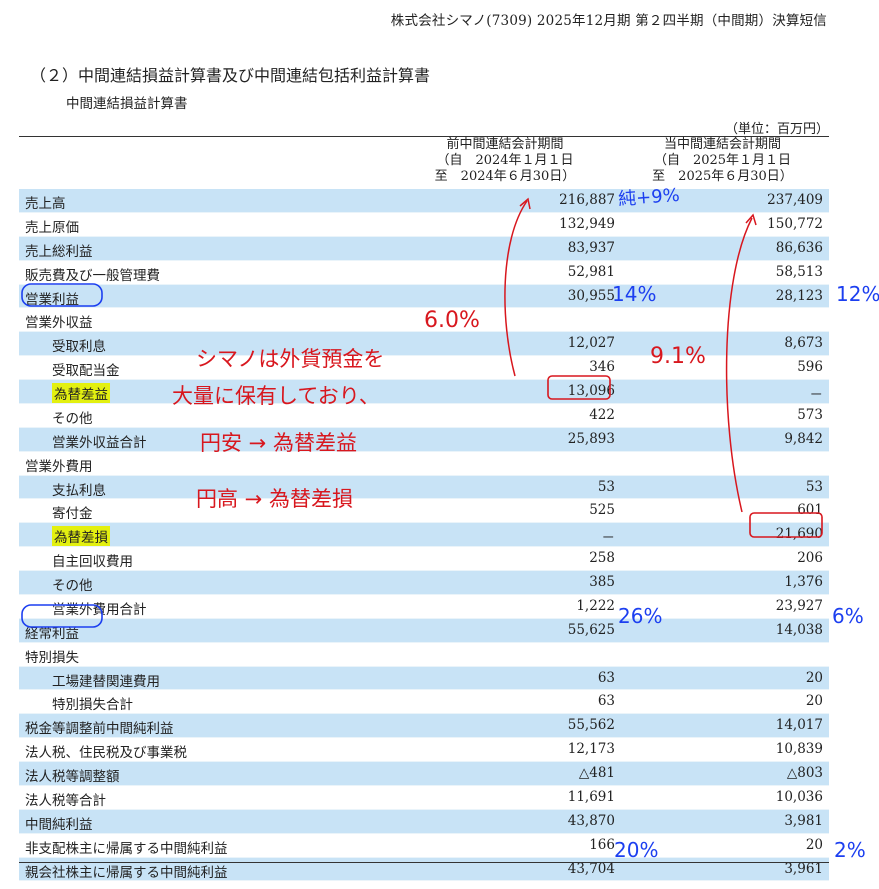 This screenshot has height=889, width=879. Describe the element at coordinates (786, 525) in the screenshot. I see `fx-loss-box` at that location.